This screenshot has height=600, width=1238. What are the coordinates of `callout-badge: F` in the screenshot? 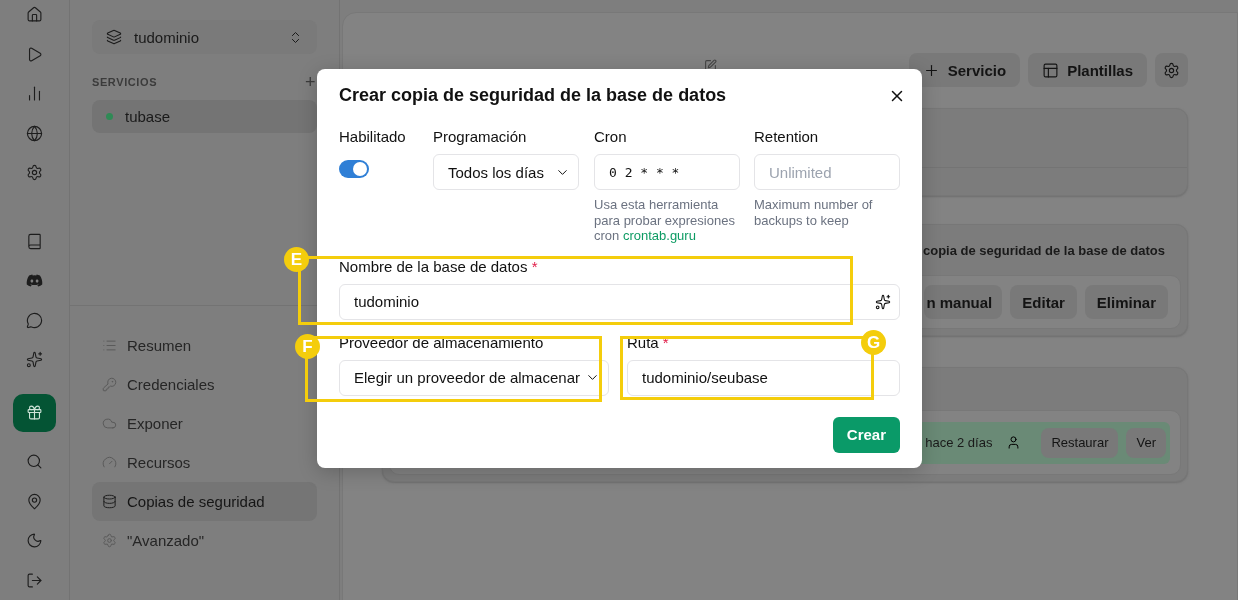 It's located at (307, 346).